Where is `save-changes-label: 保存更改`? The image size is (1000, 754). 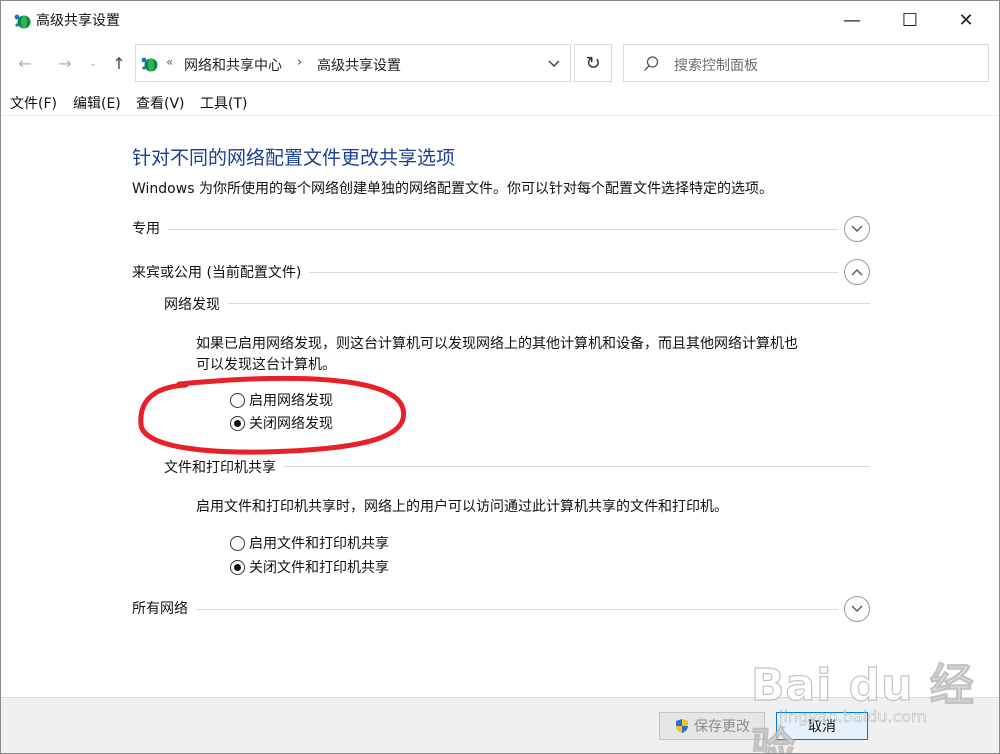 save-changes-label: 保存更改 is located at coordinates (722, 727).